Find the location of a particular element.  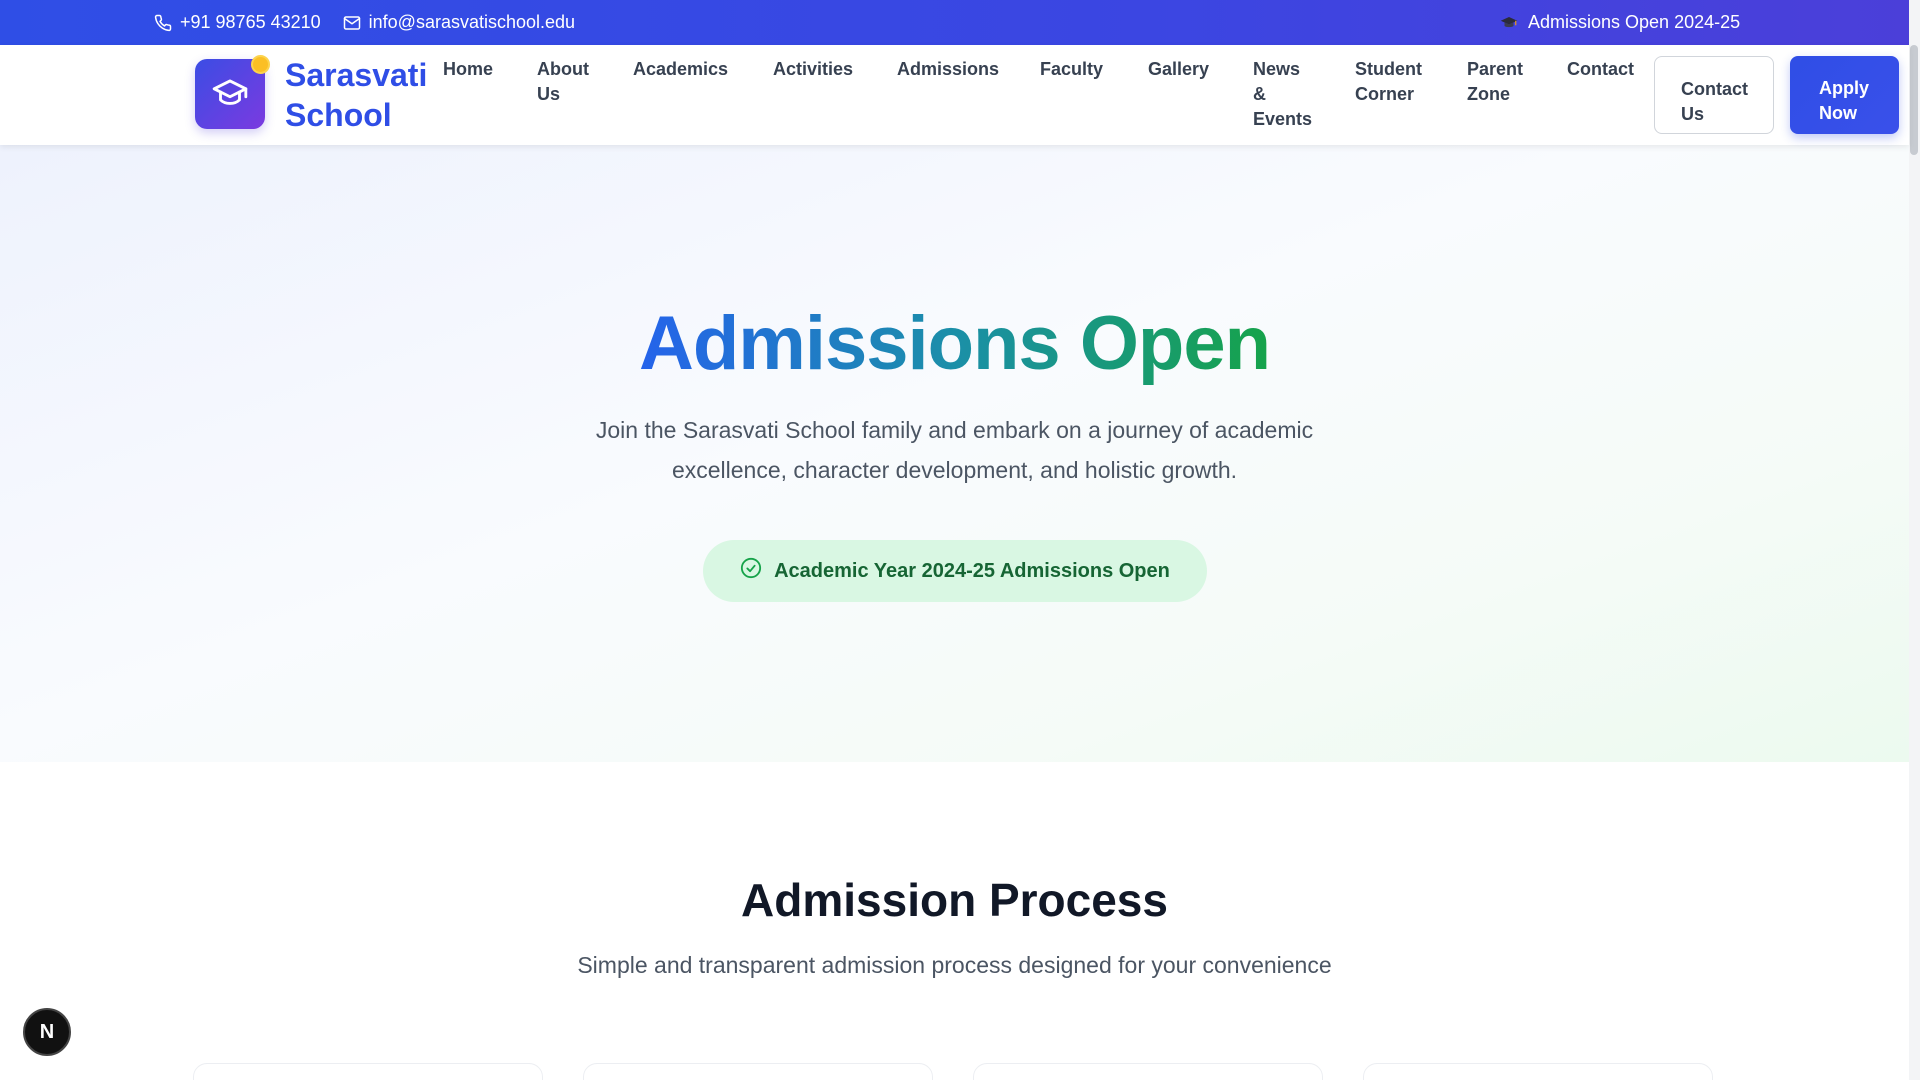

page-scrollbar is located at coordinates (1914, 540).